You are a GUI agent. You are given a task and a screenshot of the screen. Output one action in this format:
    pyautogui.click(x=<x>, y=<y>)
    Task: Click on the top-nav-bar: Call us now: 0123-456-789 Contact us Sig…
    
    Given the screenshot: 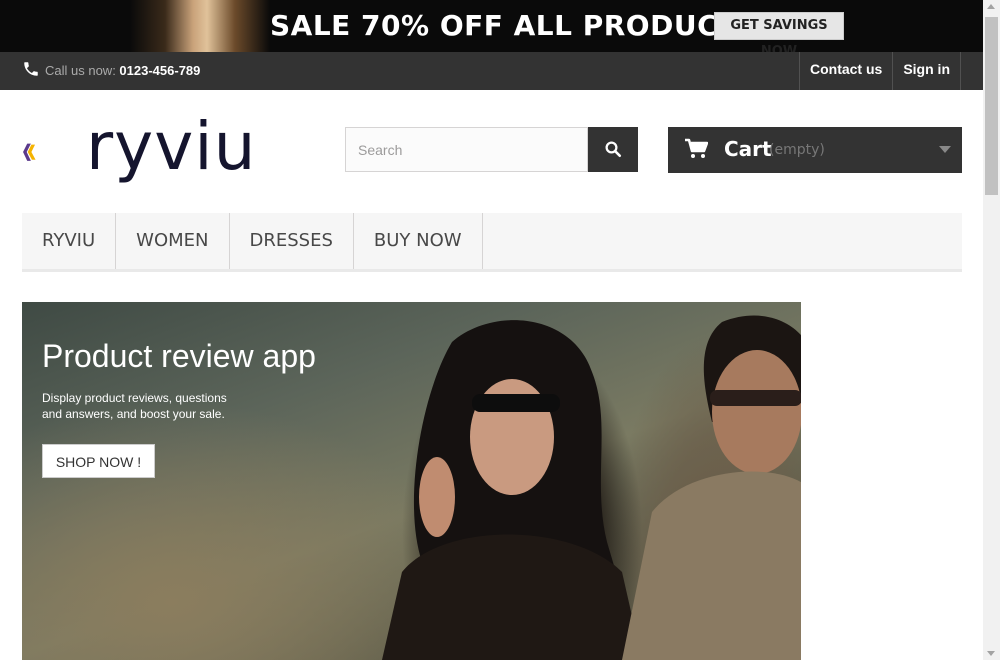 What is the action you would take?
    pyautogui.click(x=491, y=71)
    